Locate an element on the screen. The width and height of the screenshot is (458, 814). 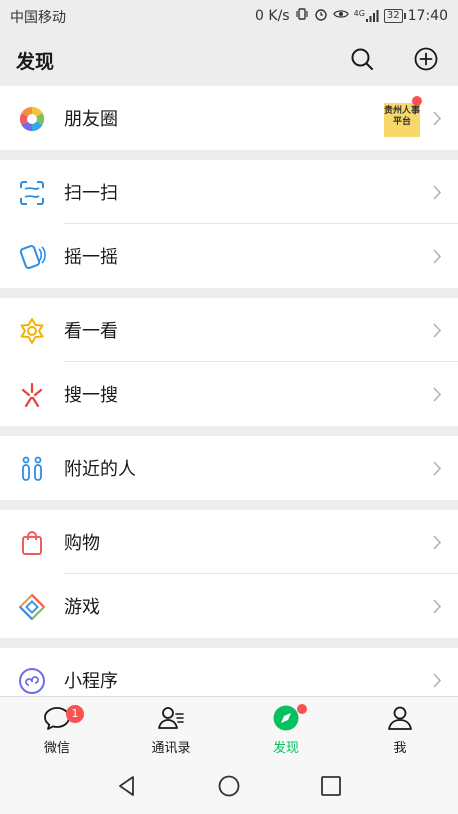
tab-bar: 1 微信 通讯录 发现 我 is located at coordinates (229, 727).